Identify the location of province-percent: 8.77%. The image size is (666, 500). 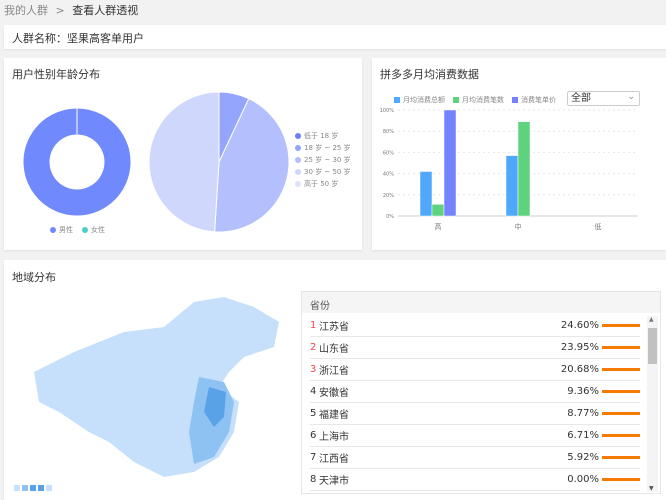
(583, 413).